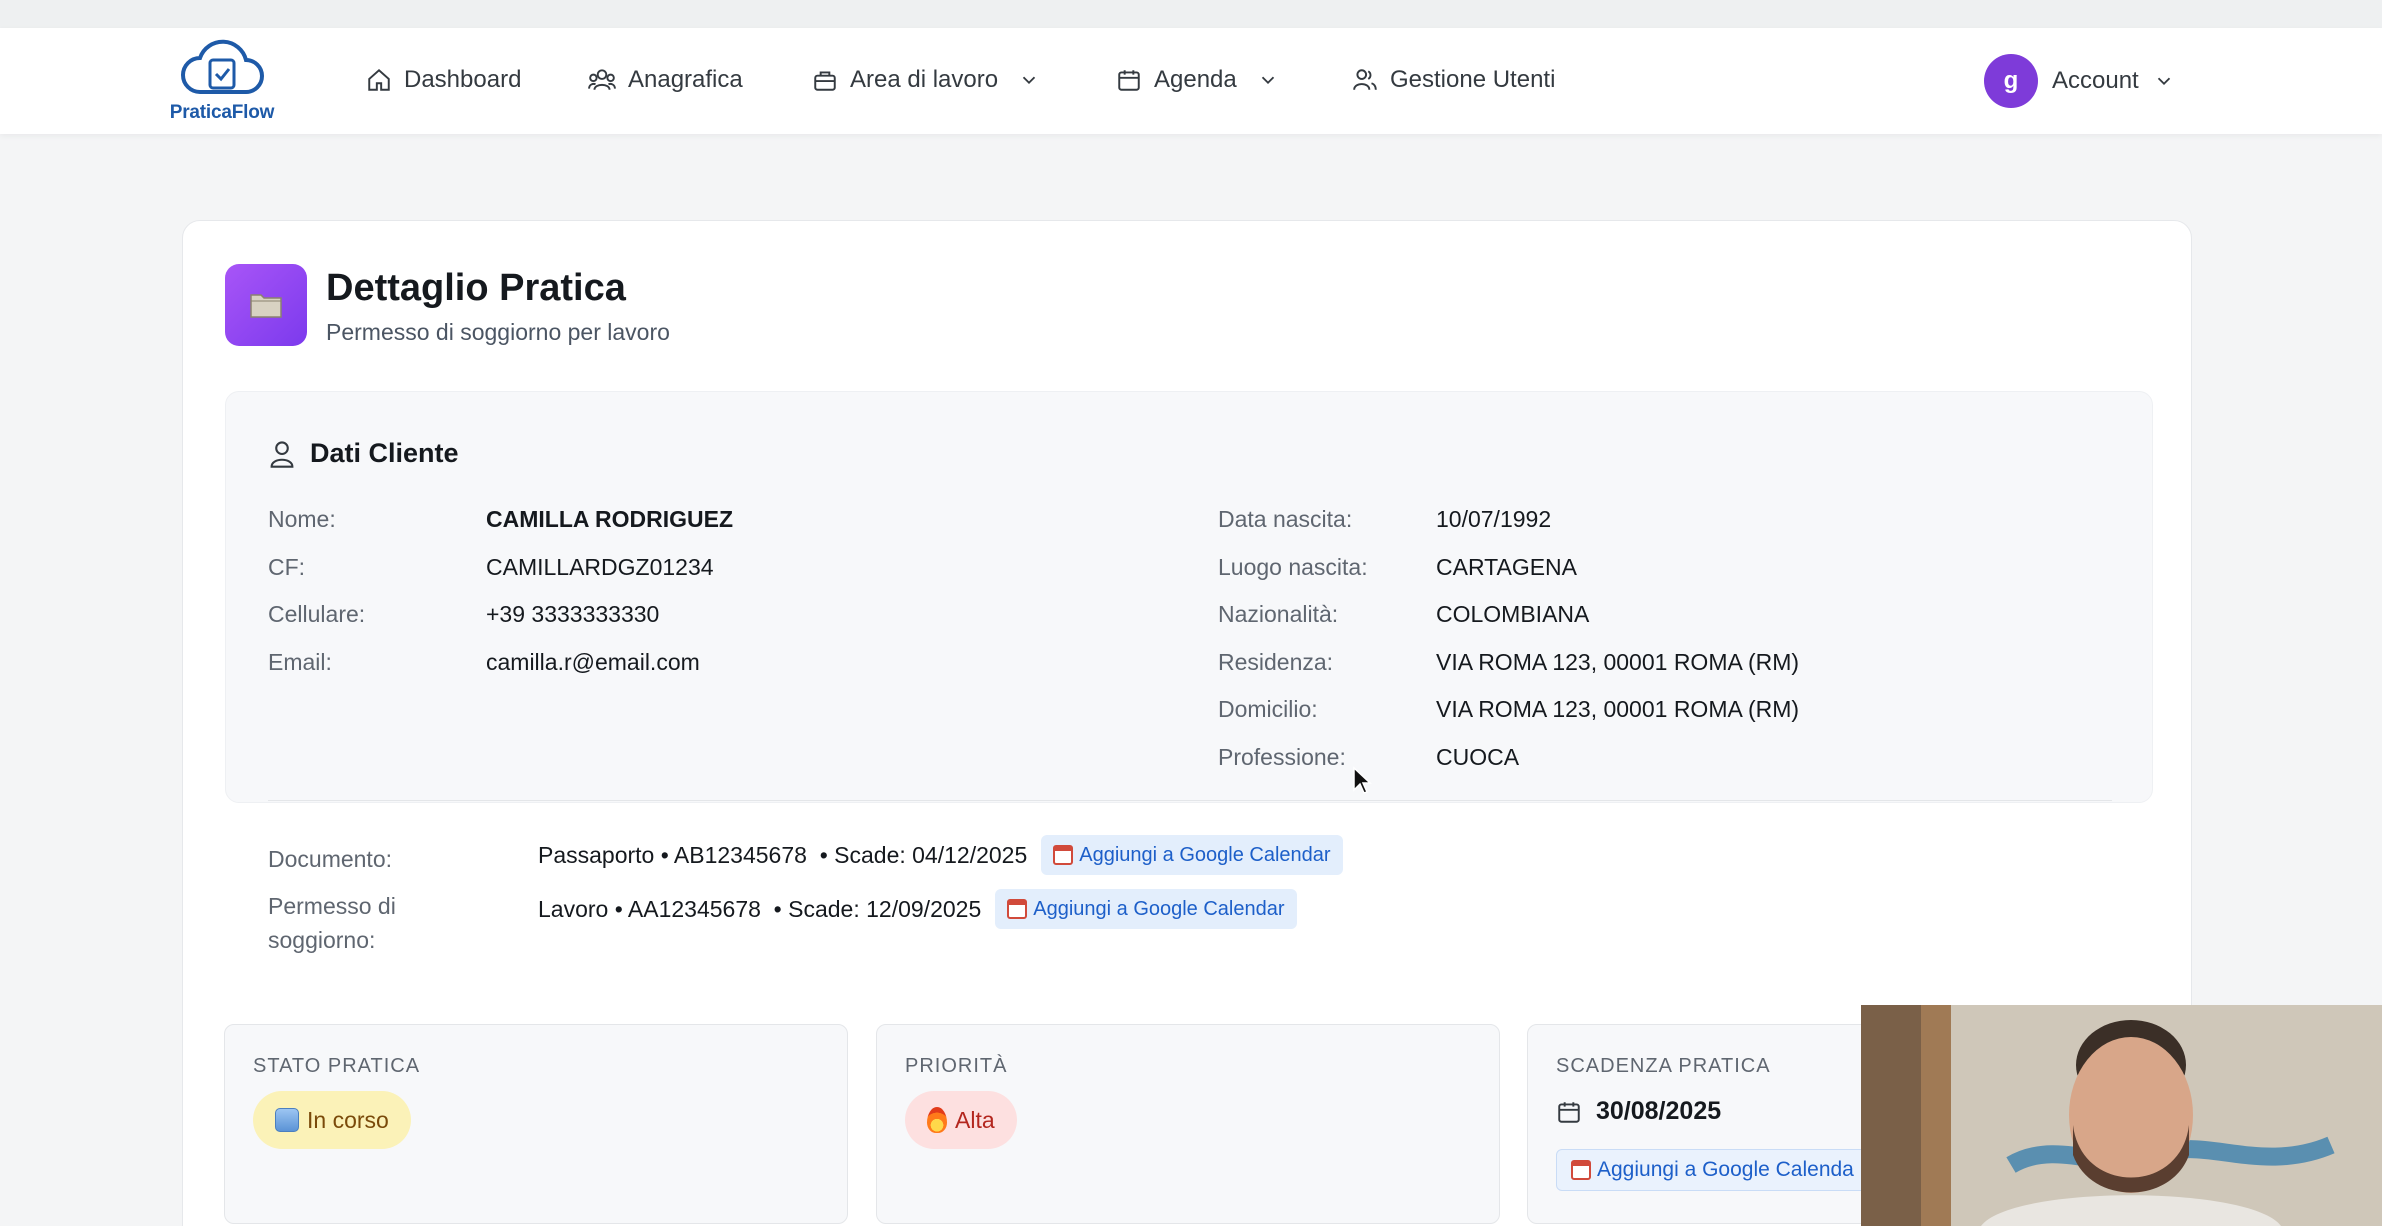  Describe the element at coordinates (348, 1119) in the screenshot. I see `status-badge-text: In corso` at that location.